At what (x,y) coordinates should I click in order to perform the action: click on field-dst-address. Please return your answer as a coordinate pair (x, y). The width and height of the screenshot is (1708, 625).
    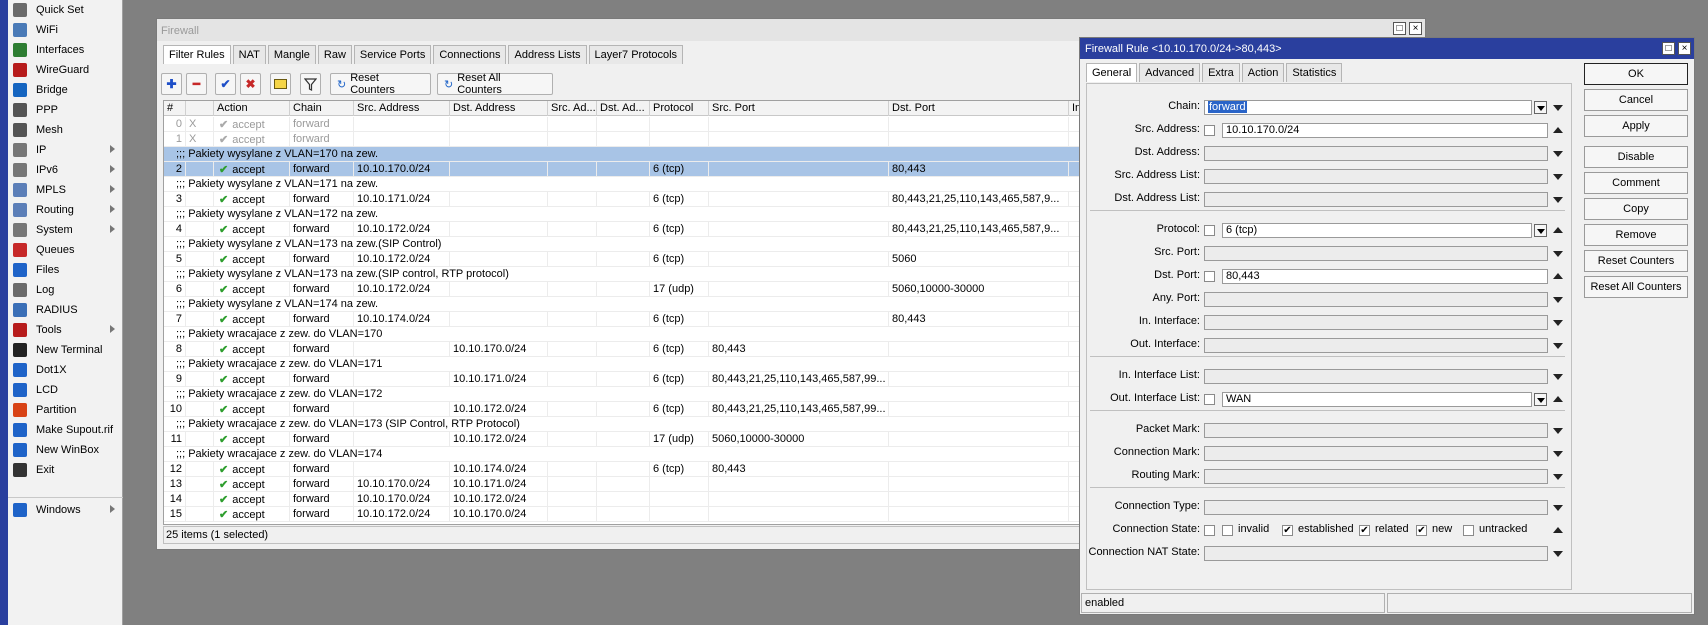
    Looking at the image, I should click on (1376, 153).